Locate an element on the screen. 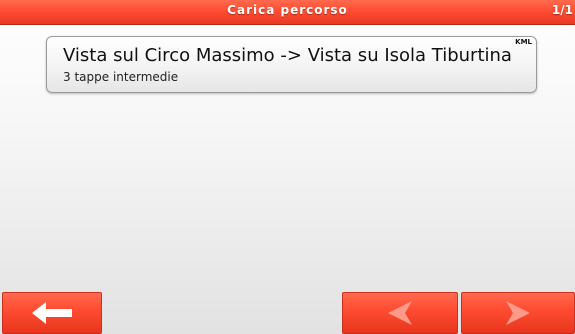  previous-page-button is located at coordinates (400, 313).